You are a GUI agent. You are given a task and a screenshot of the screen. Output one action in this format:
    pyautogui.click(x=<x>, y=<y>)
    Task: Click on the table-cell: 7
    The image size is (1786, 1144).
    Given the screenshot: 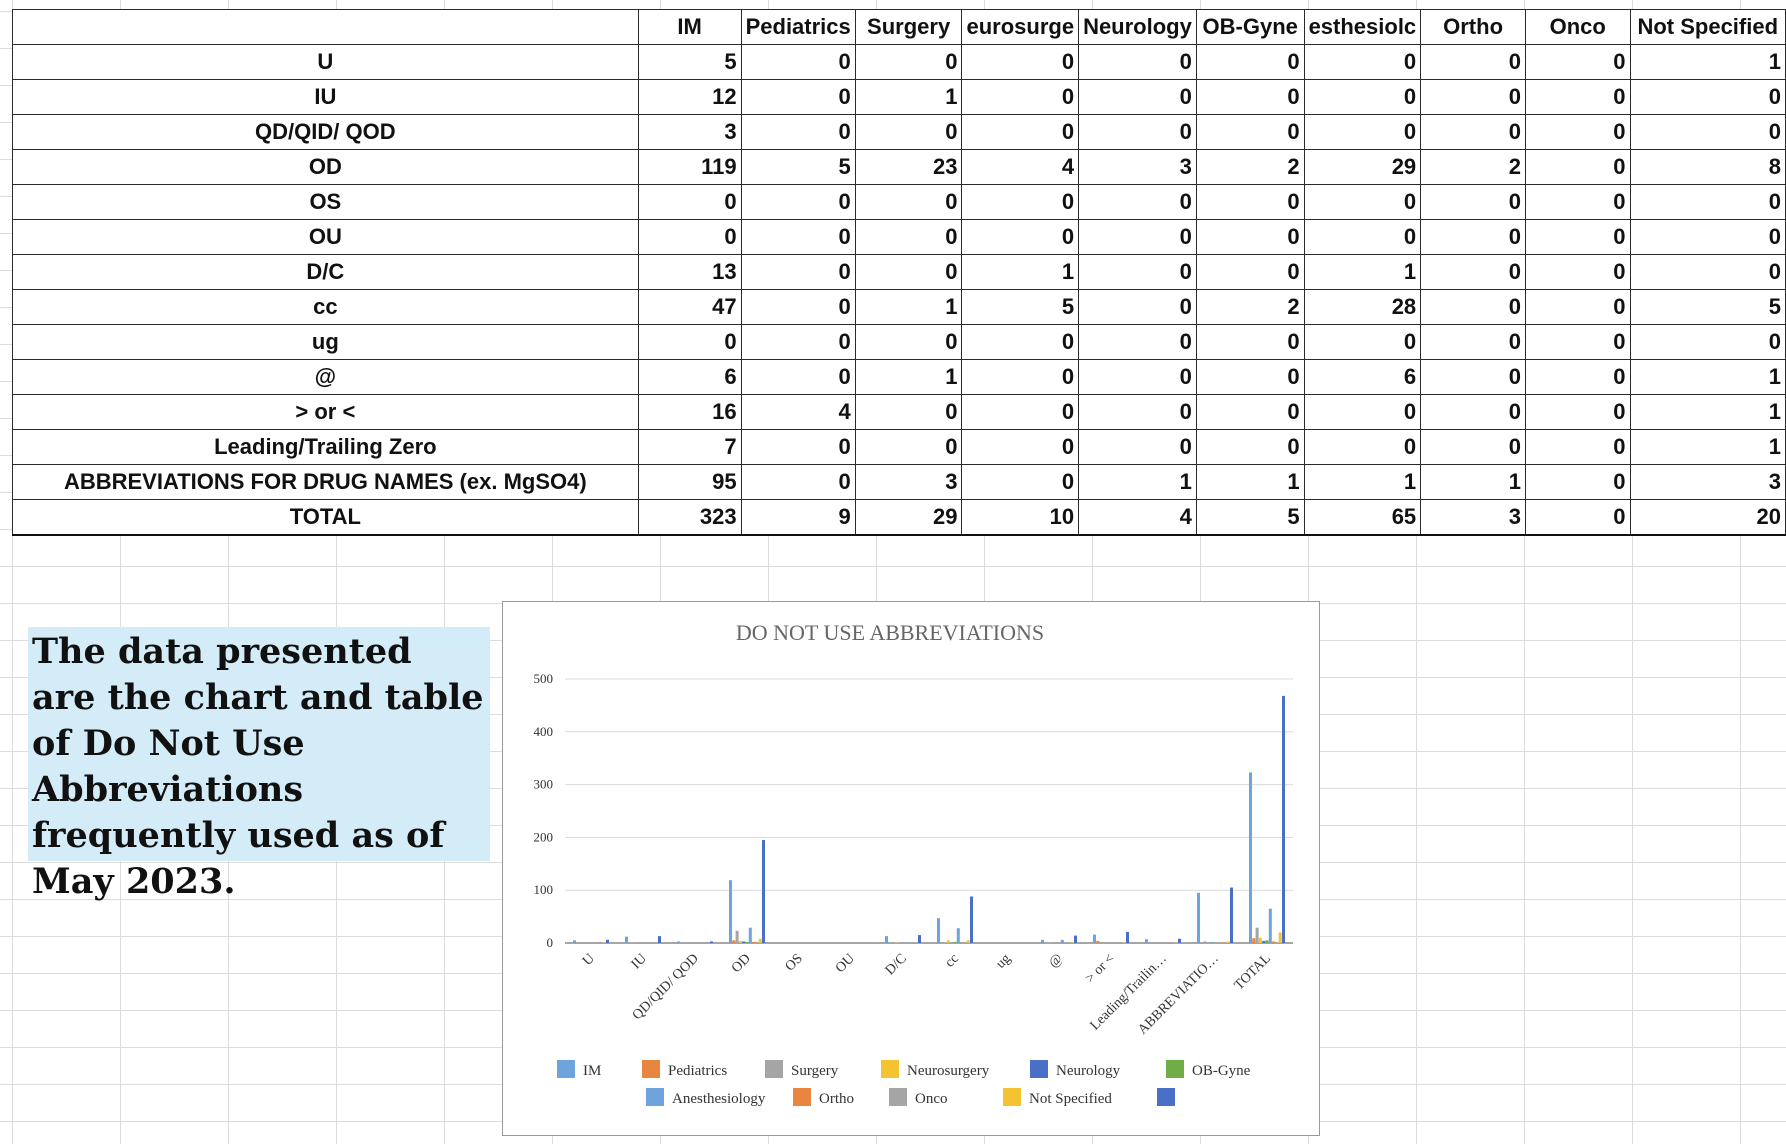 What is the action you would take?
    pyautogui.click(x=689, y=447)
    